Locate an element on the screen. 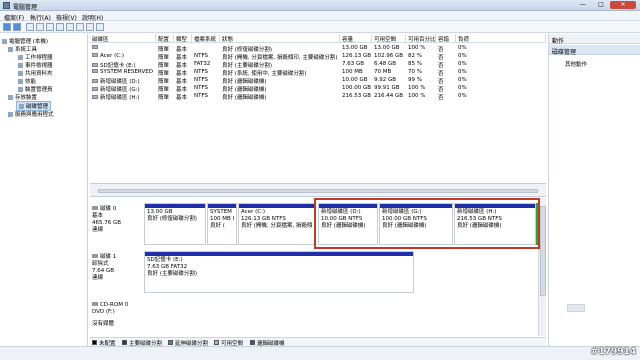  column-header-volume: 磁碟區 is located at coordinates (123, 38).